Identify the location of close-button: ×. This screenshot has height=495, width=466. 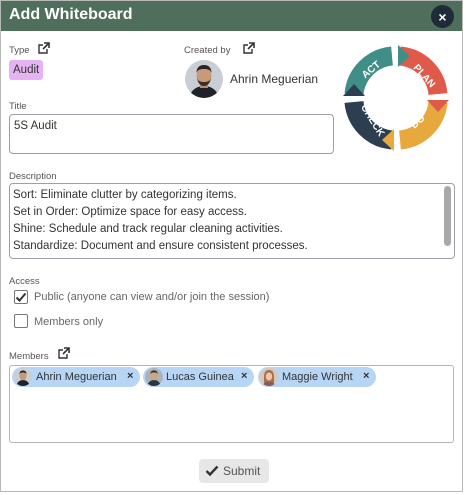
(442, 16).